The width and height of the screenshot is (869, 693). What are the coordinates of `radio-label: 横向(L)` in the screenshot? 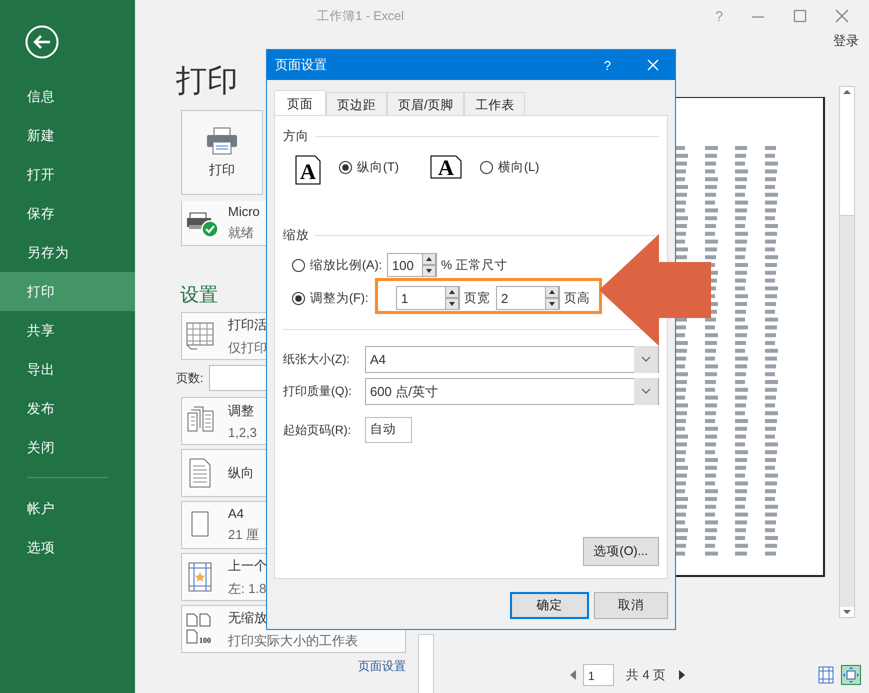 It's located at (519, 167).